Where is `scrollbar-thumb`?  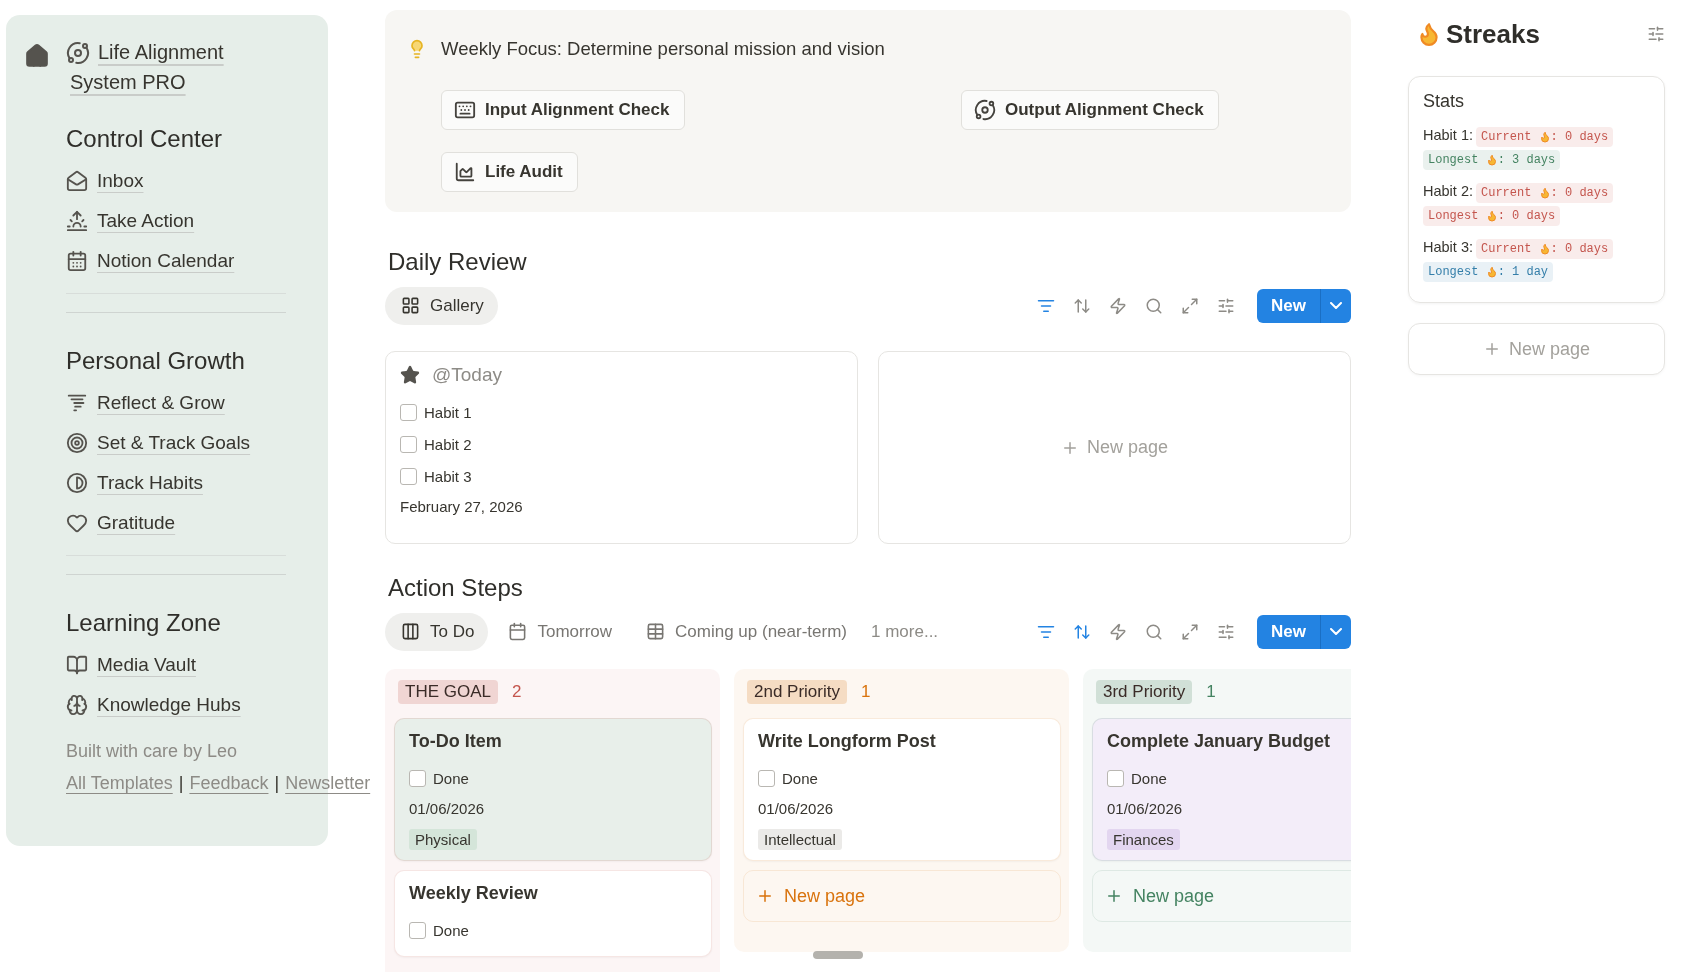
scrollbar-thumb is located at coordinates (838, 955).